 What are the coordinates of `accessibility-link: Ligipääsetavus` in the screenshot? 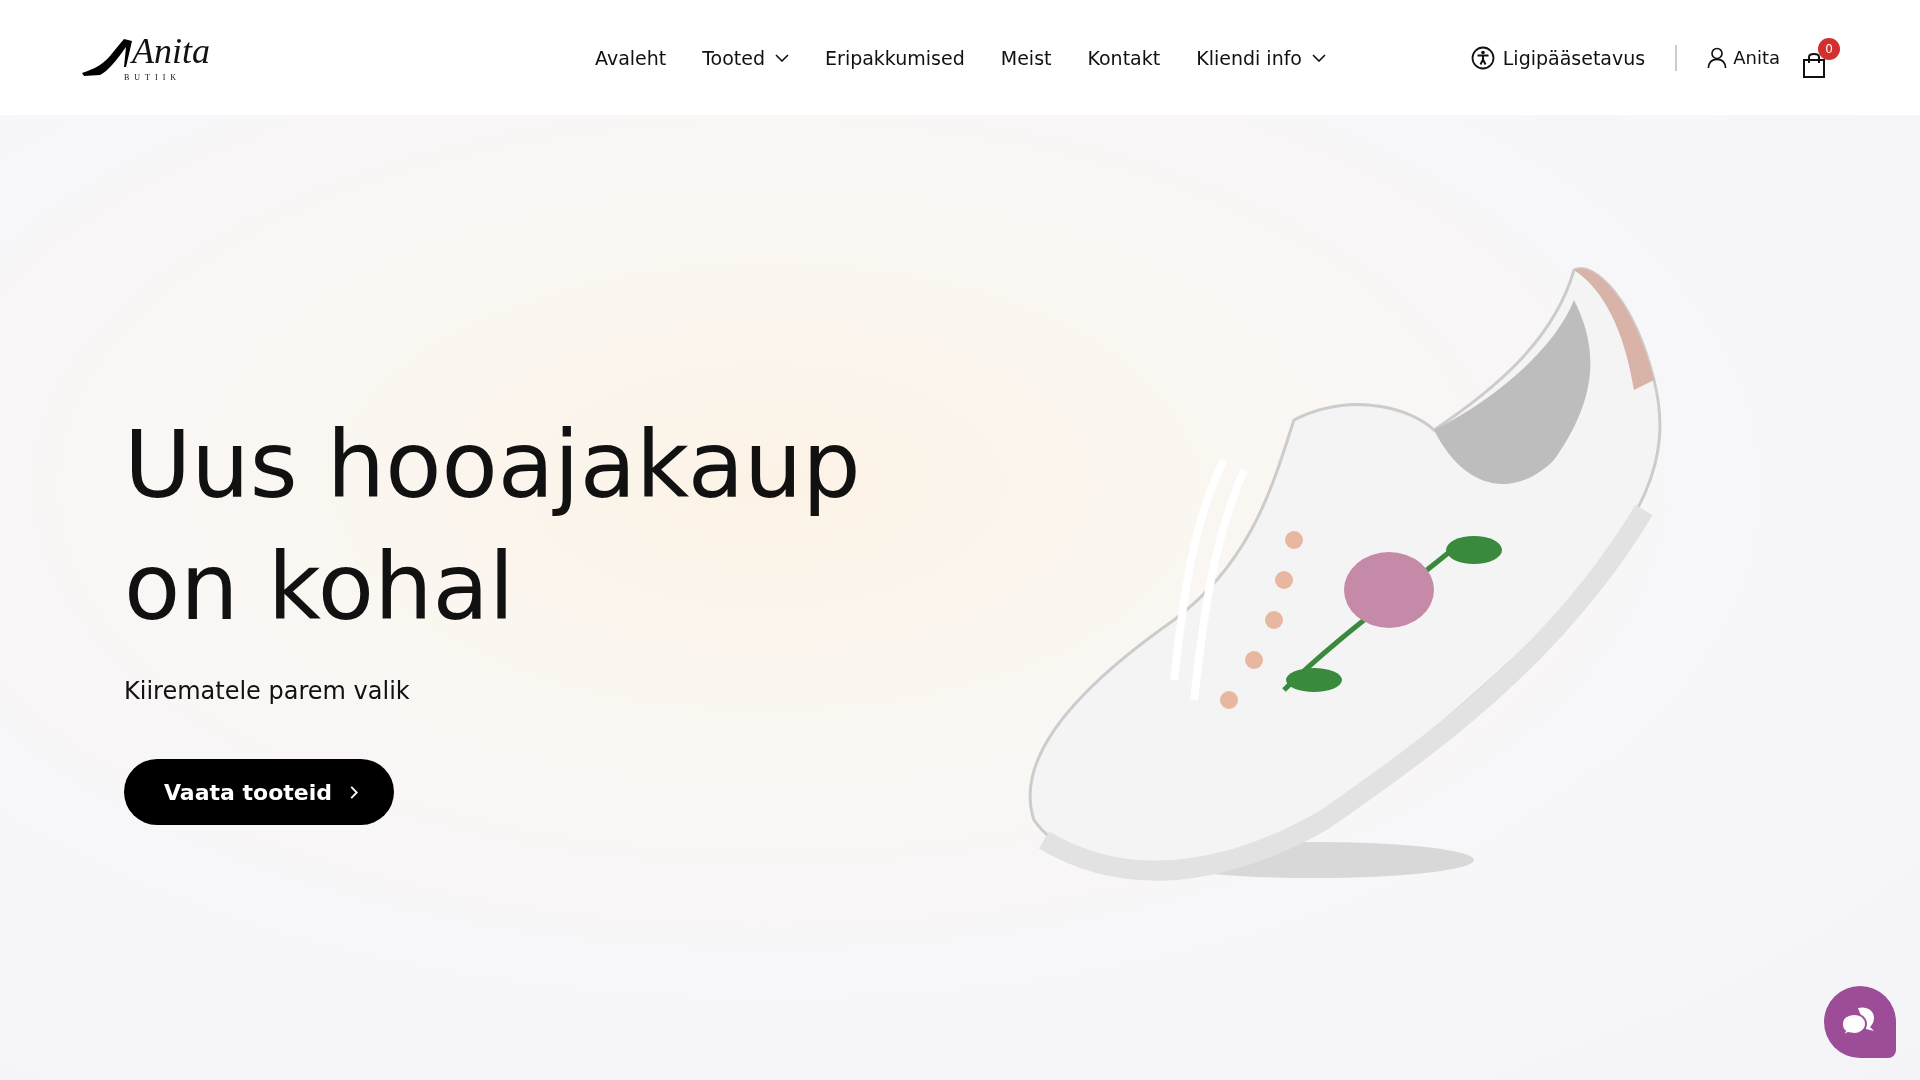 It's located at (1558, 57).